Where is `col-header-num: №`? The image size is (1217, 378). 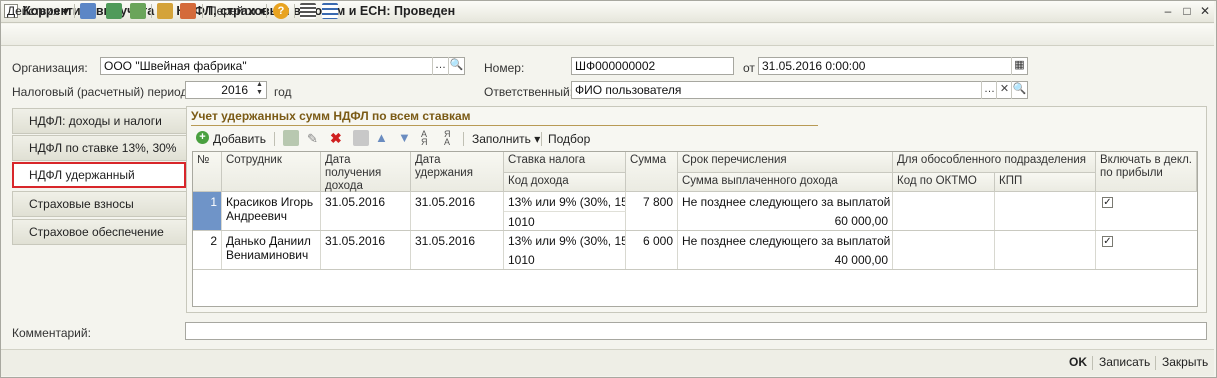
col-header-num: № is located at coordinates (207, 172).